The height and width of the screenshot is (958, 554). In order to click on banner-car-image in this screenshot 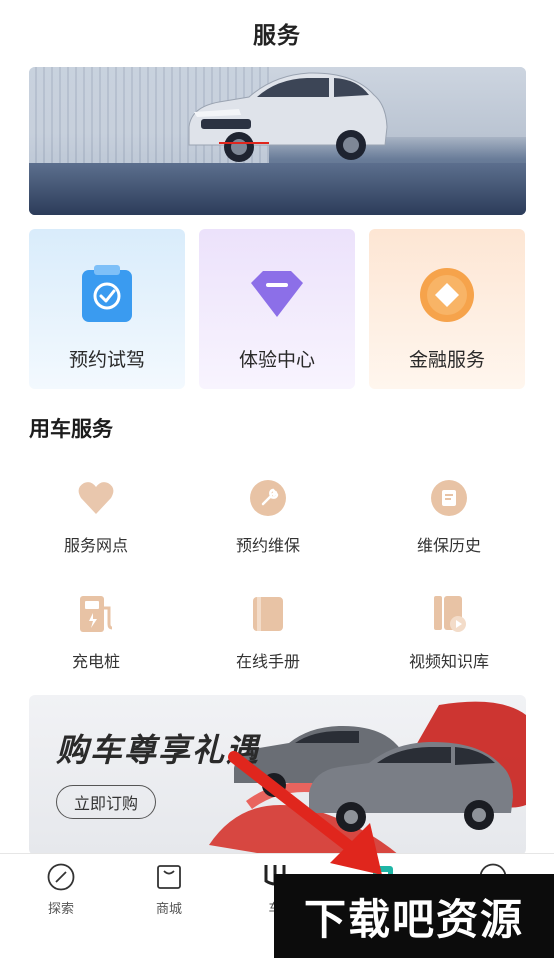, I will do `click(288, 117)`.